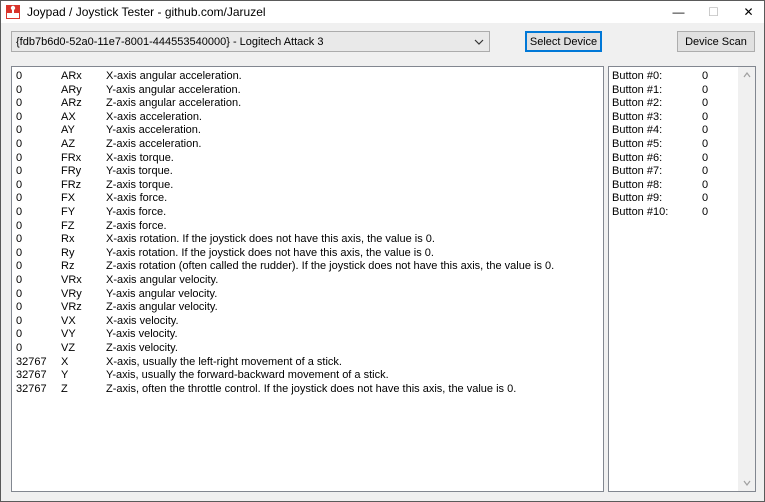  Describe the element at coordinates (140, 184) in the screenshot. I see `axis-description: Z-axis torque.` at that location.